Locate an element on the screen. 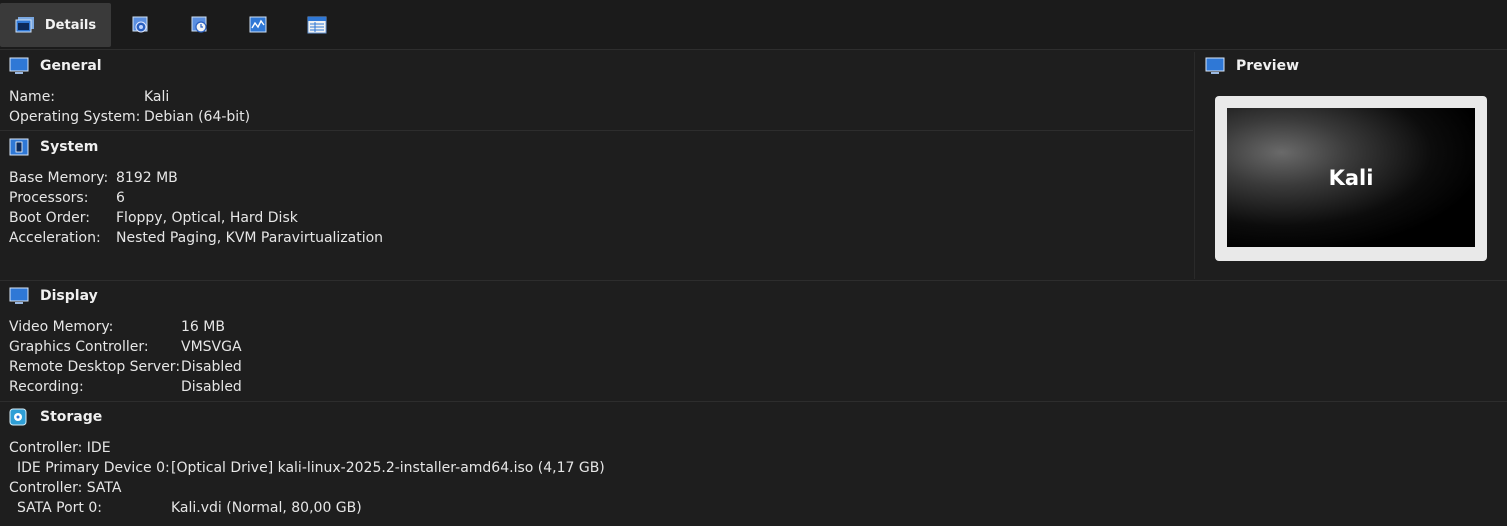 The image size is (1507, 526). storage-disk-icon is located at coordinates (19, 417).